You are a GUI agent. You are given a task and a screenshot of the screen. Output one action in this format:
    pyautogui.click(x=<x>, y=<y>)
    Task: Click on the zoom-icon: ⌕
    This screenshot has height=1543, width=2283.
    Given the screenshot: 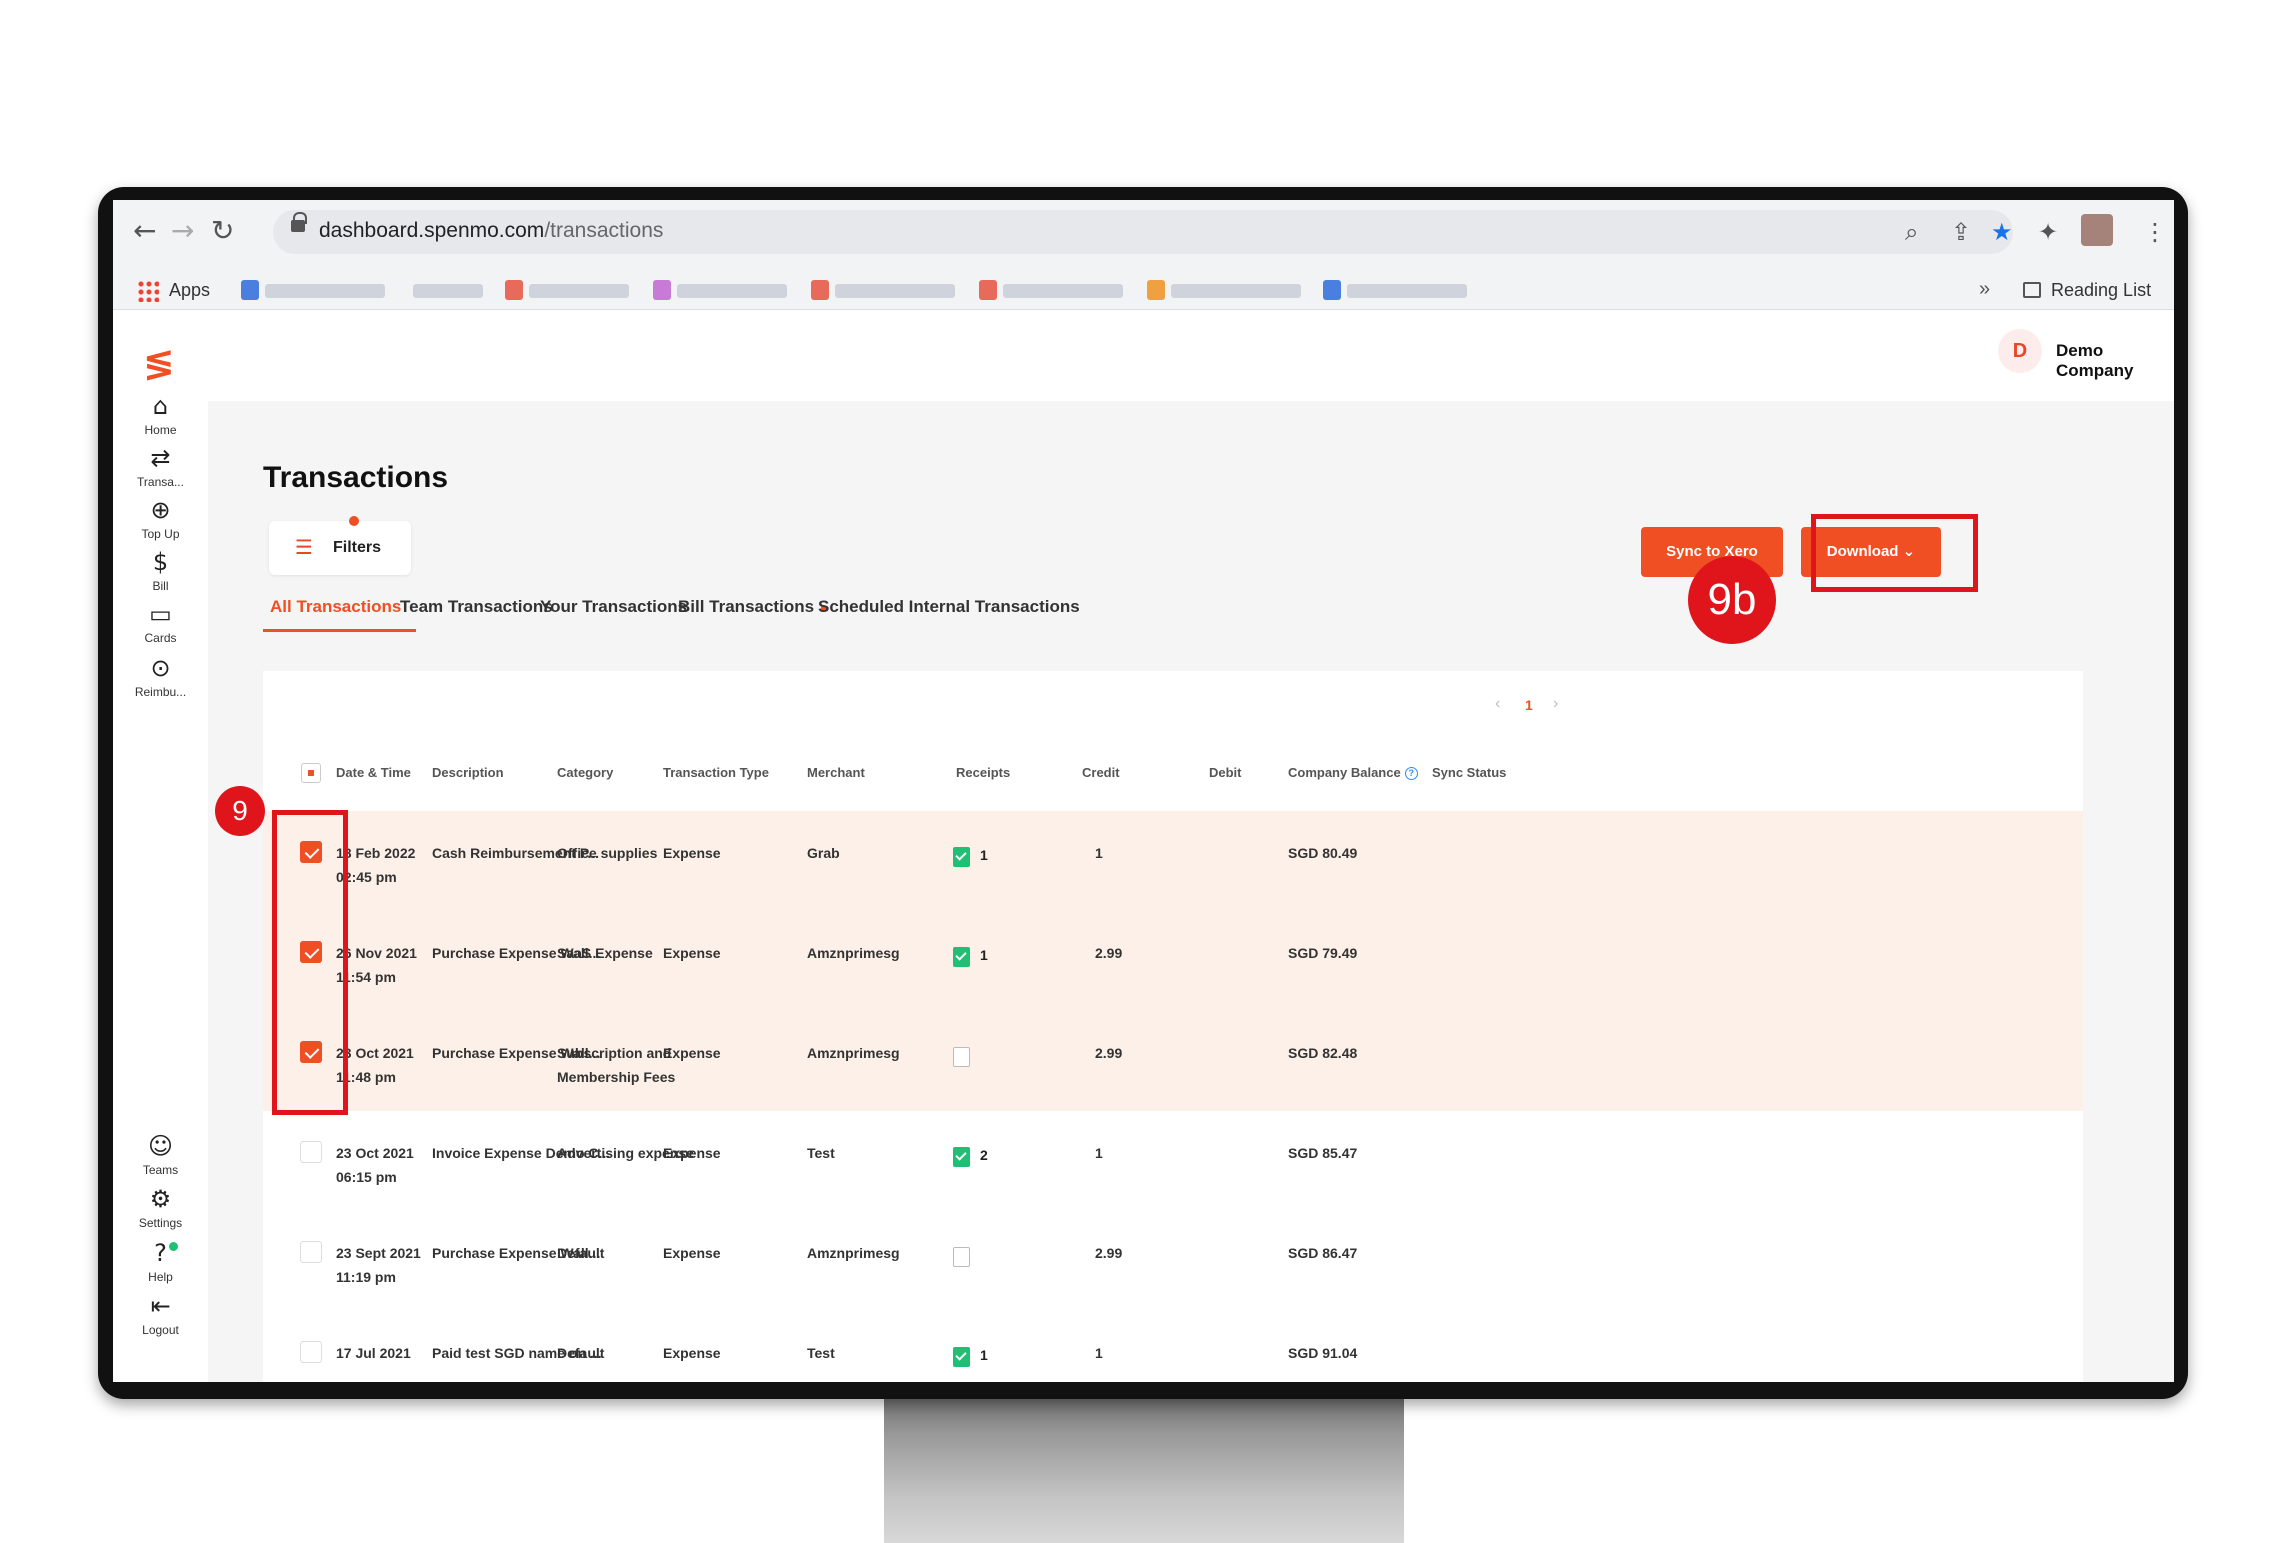 What is the action you would take?
    pyautogui.click(x=1911, y=232)
    